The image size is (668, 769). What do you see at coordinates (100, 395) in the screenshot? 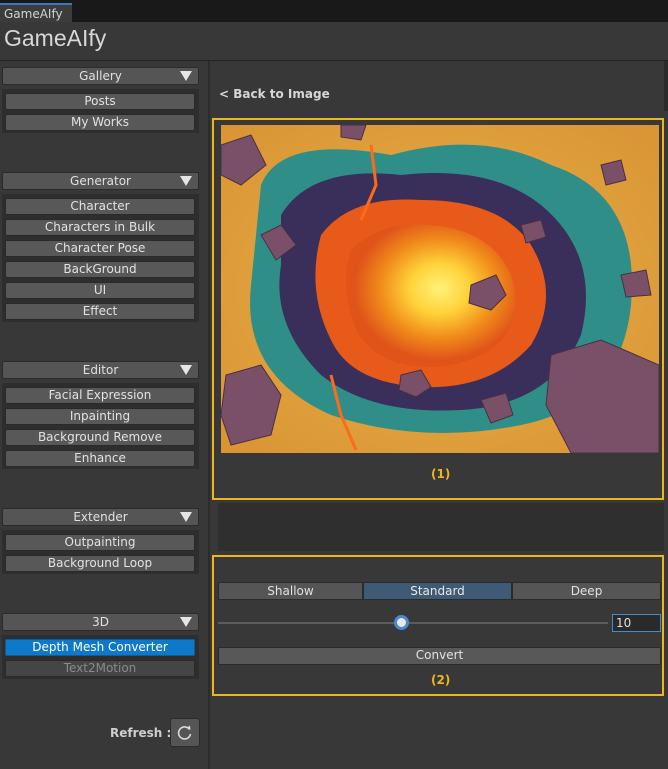
I see `facial-expression-button: Facial Expression` at bounding box center [100, 395].